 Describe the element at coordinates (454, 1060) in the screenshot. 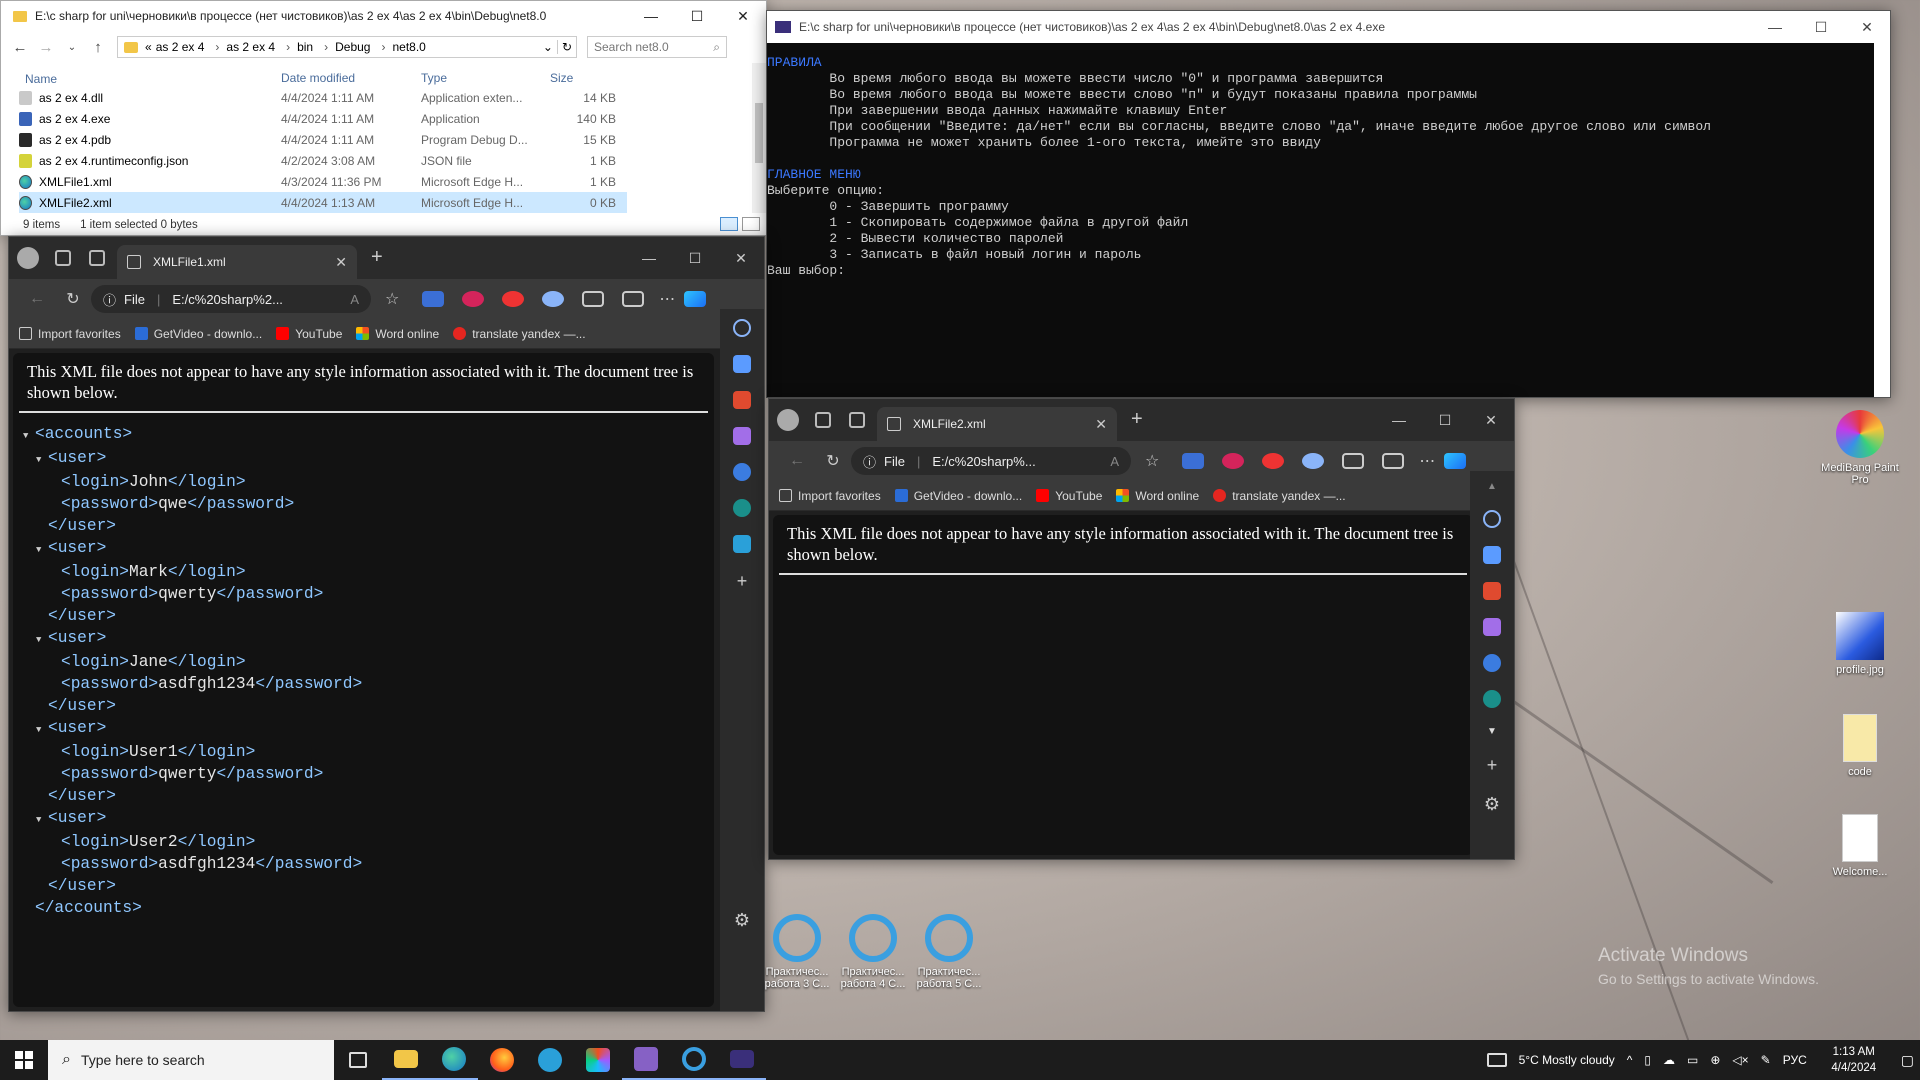

I see `taskbar-edge` at that location.